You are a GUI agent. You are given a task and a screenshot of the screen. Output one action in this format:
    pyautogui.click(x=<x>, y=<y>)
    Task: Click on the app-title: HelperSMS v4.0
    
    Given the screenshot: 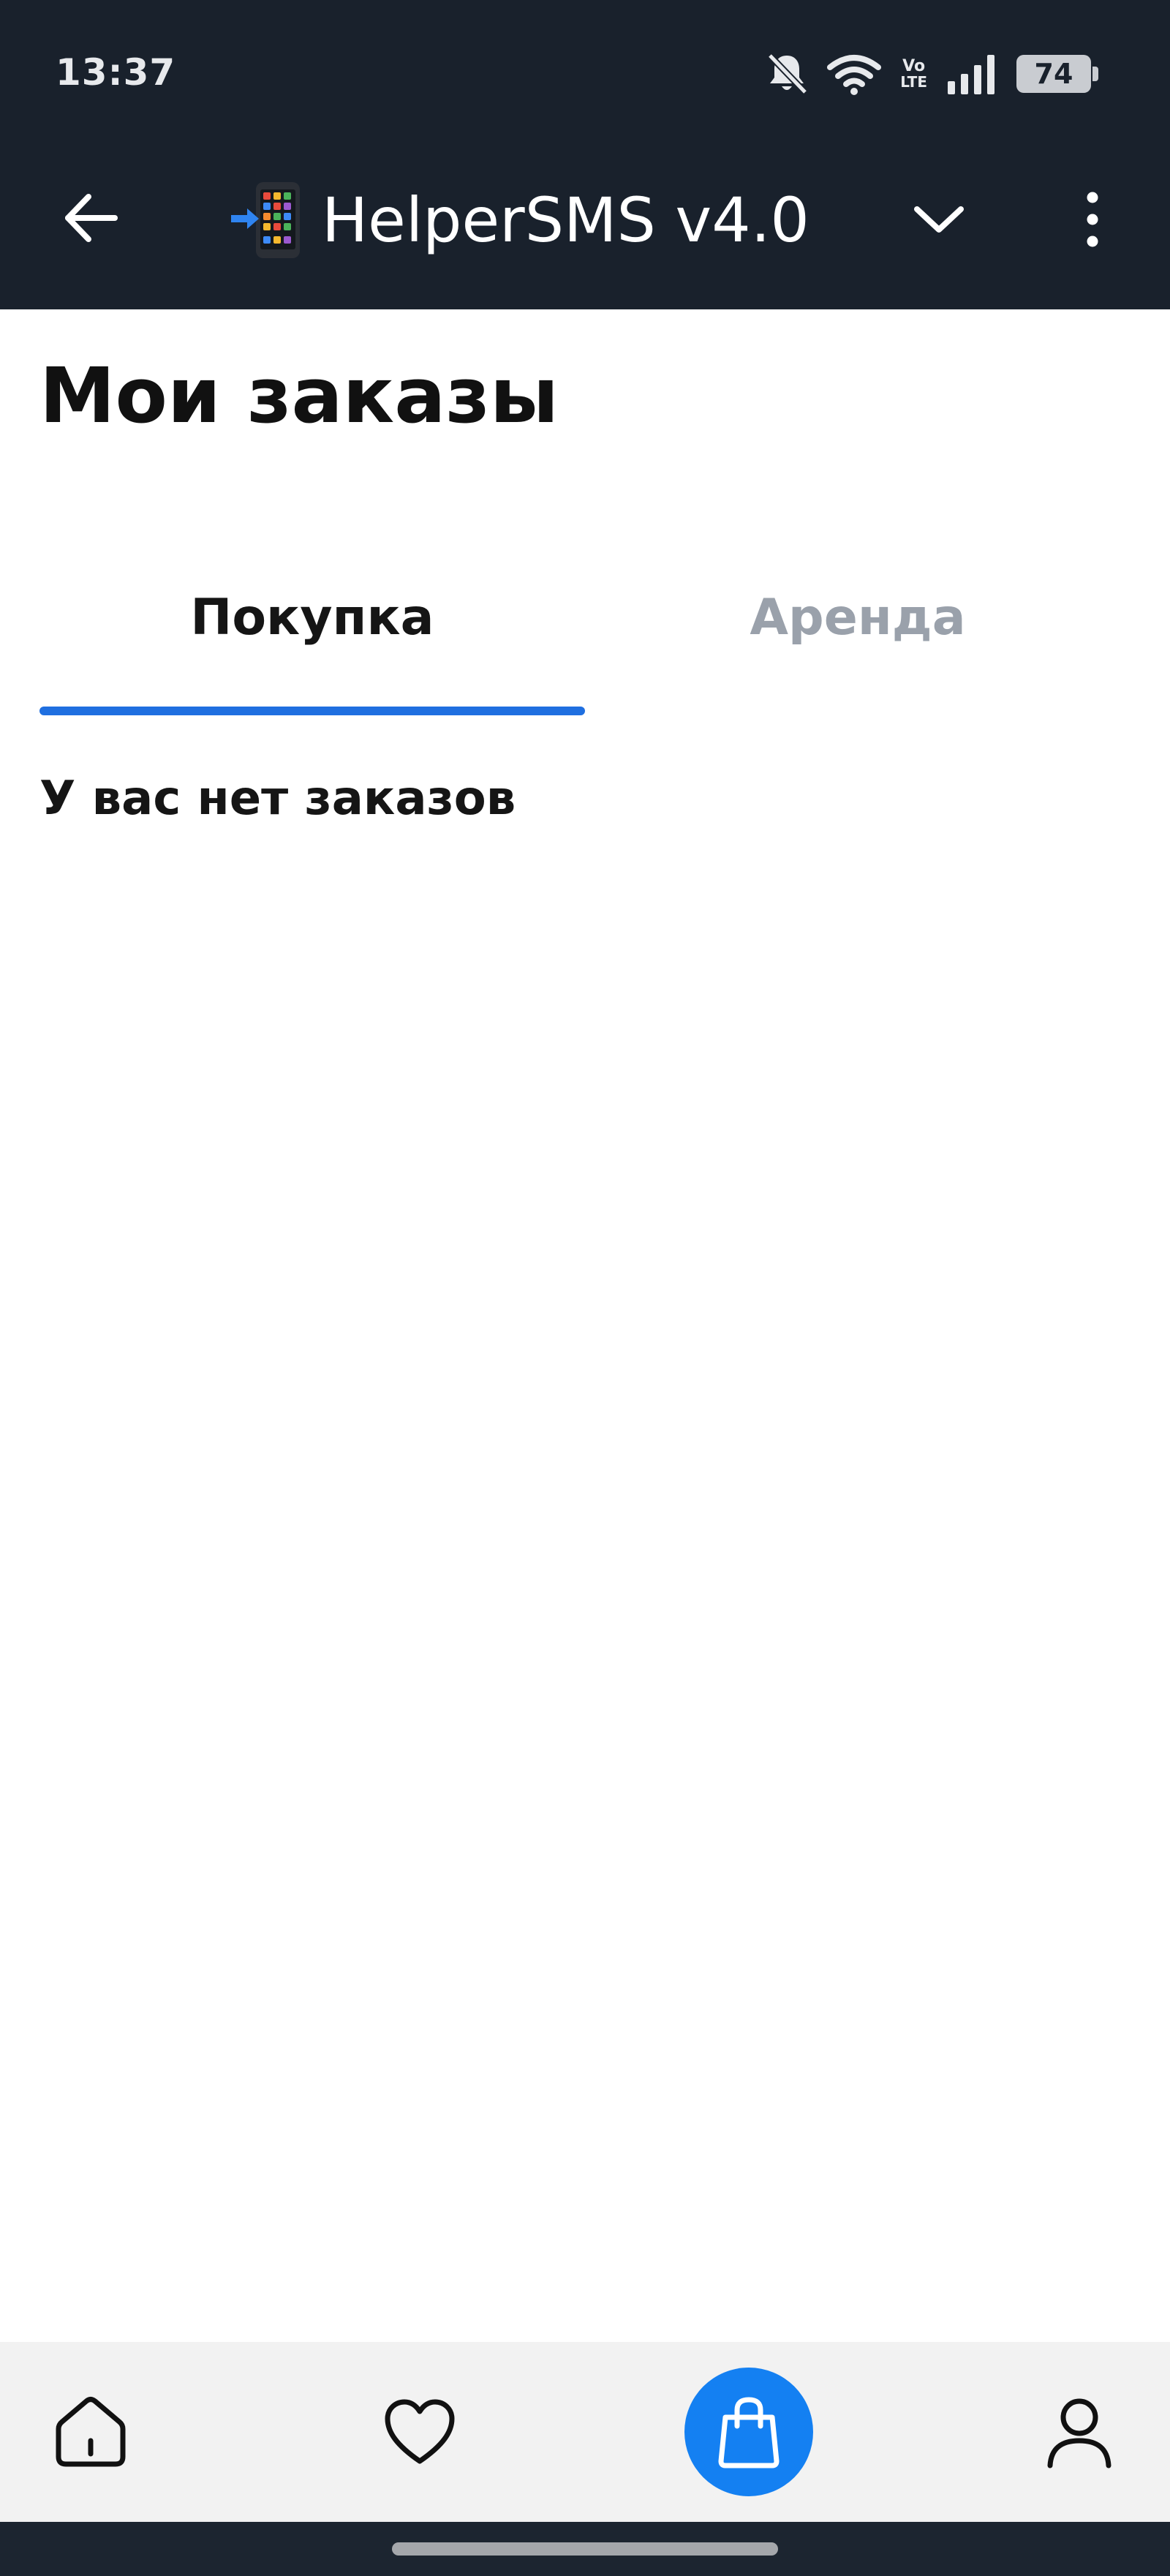 What is the action you would take?
    pyautogui.click(x=565, y=220)
    